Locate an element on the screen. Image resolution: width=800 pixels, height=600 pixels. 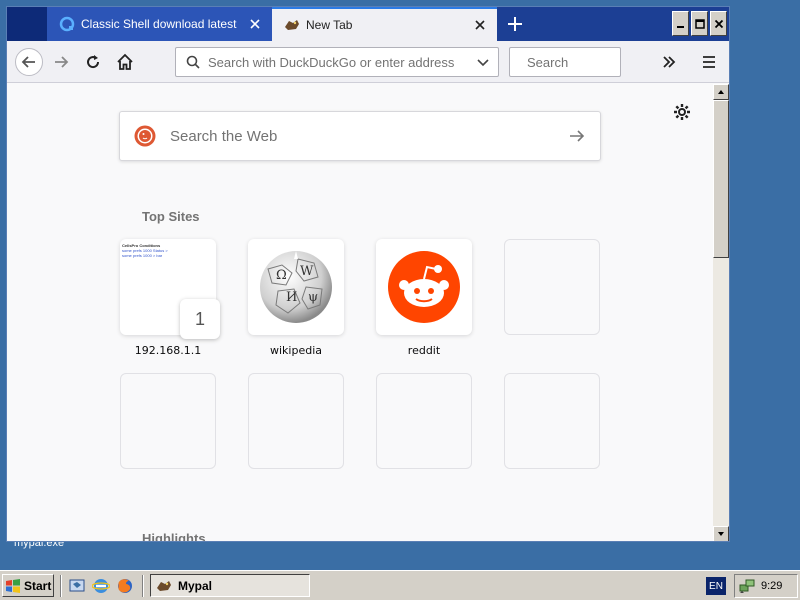
forward-button is located at coordinates (61, 62).